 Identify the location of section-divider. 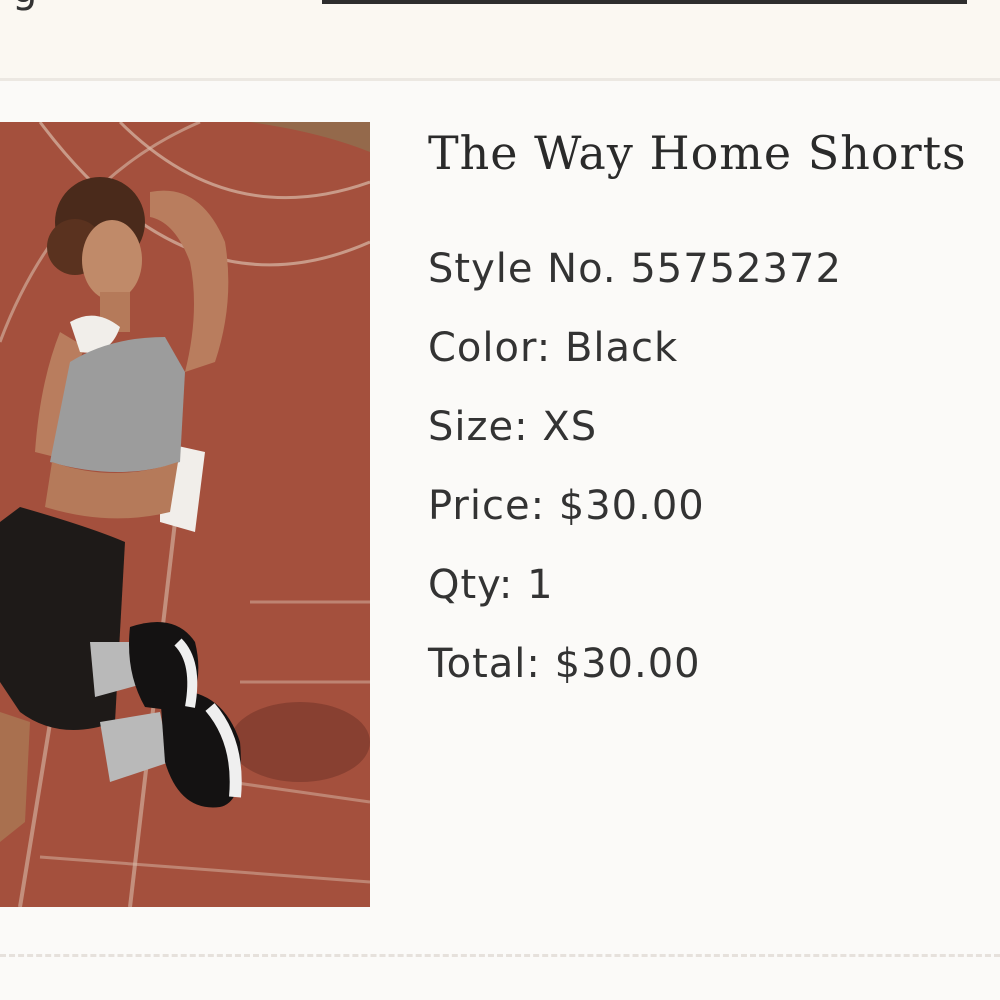
(500, 79).